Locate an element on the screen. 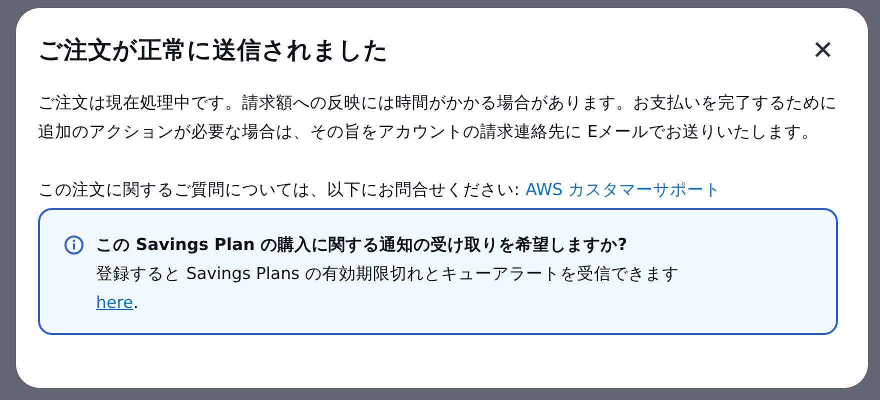  message-text: ご注文は現在処理中です。請求額への反映には時間がかかる場合があります。お支払いを完了するために追加のアクションが必要な場合は、その旨をアカウントの請求連絡先に Eメールでお送りいたします。 is located at coordinates (438, 117).